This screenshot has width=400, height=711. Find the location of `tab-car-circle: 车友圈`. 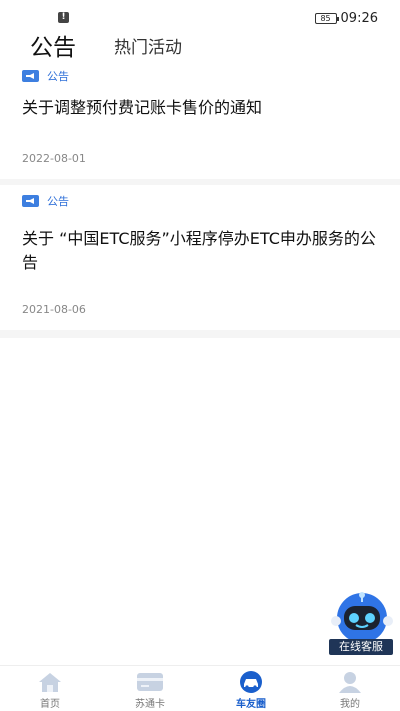

tab-car-circle: 车友圈 is located at coordinates (251, 690).